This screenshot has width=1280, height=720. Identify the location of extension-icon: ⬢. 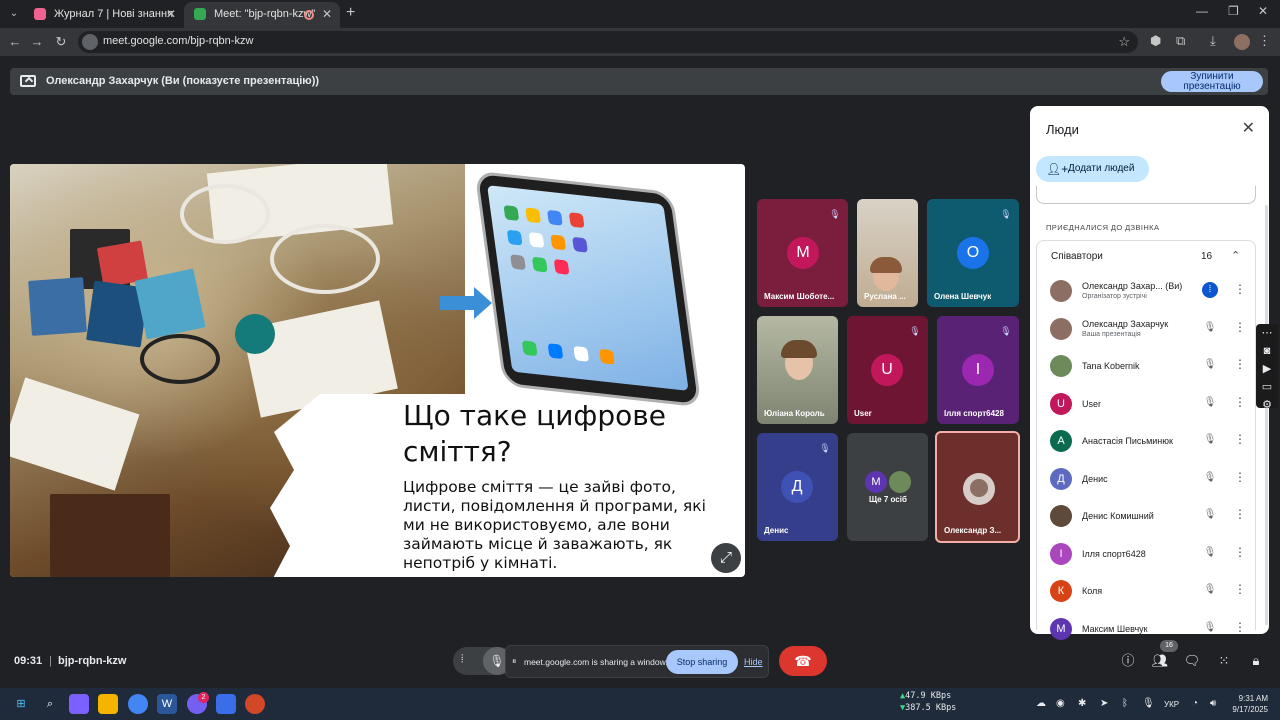
(1155, 41).